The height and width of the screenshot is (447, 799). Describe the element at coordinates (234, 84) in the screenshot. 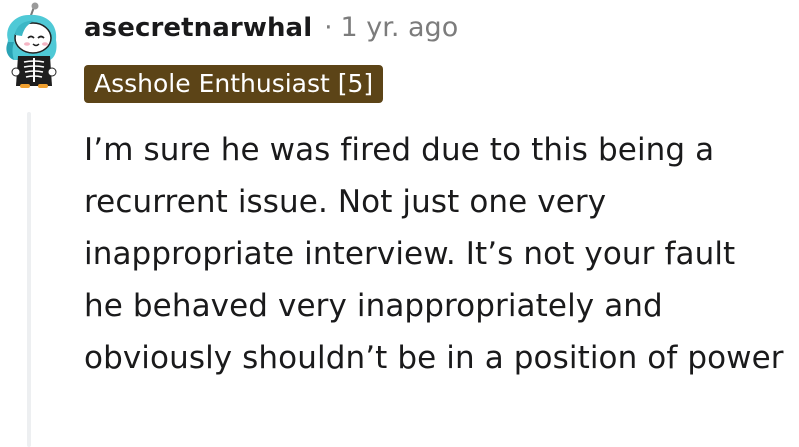

I see `user-flair: Asshole Enthusiast [5]` at that location.